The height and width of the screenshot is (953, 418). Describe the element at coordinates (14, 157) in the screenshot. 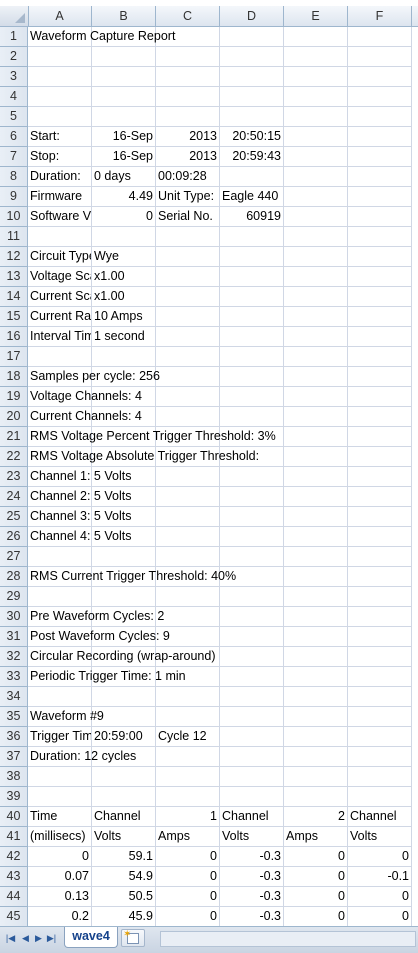

I see `row-header: 7` at that location.